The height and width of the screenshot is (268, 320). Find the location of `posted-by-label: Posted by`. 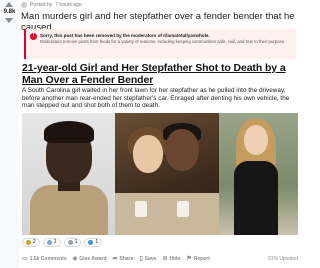

posted-by-label: Posted by is located at coordinates (41, 5).